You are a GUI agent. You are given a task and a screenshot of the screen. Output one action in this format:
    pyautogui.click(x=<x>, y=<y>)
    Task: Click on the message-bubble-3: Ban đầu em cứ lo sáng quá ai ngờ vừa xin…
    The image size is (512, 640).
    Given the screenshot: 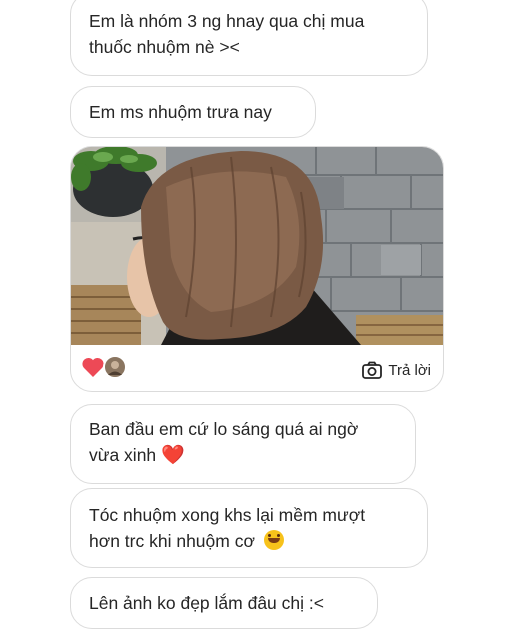 What is the action you would take?
    pyautogui.click(x=243, y=444)
    